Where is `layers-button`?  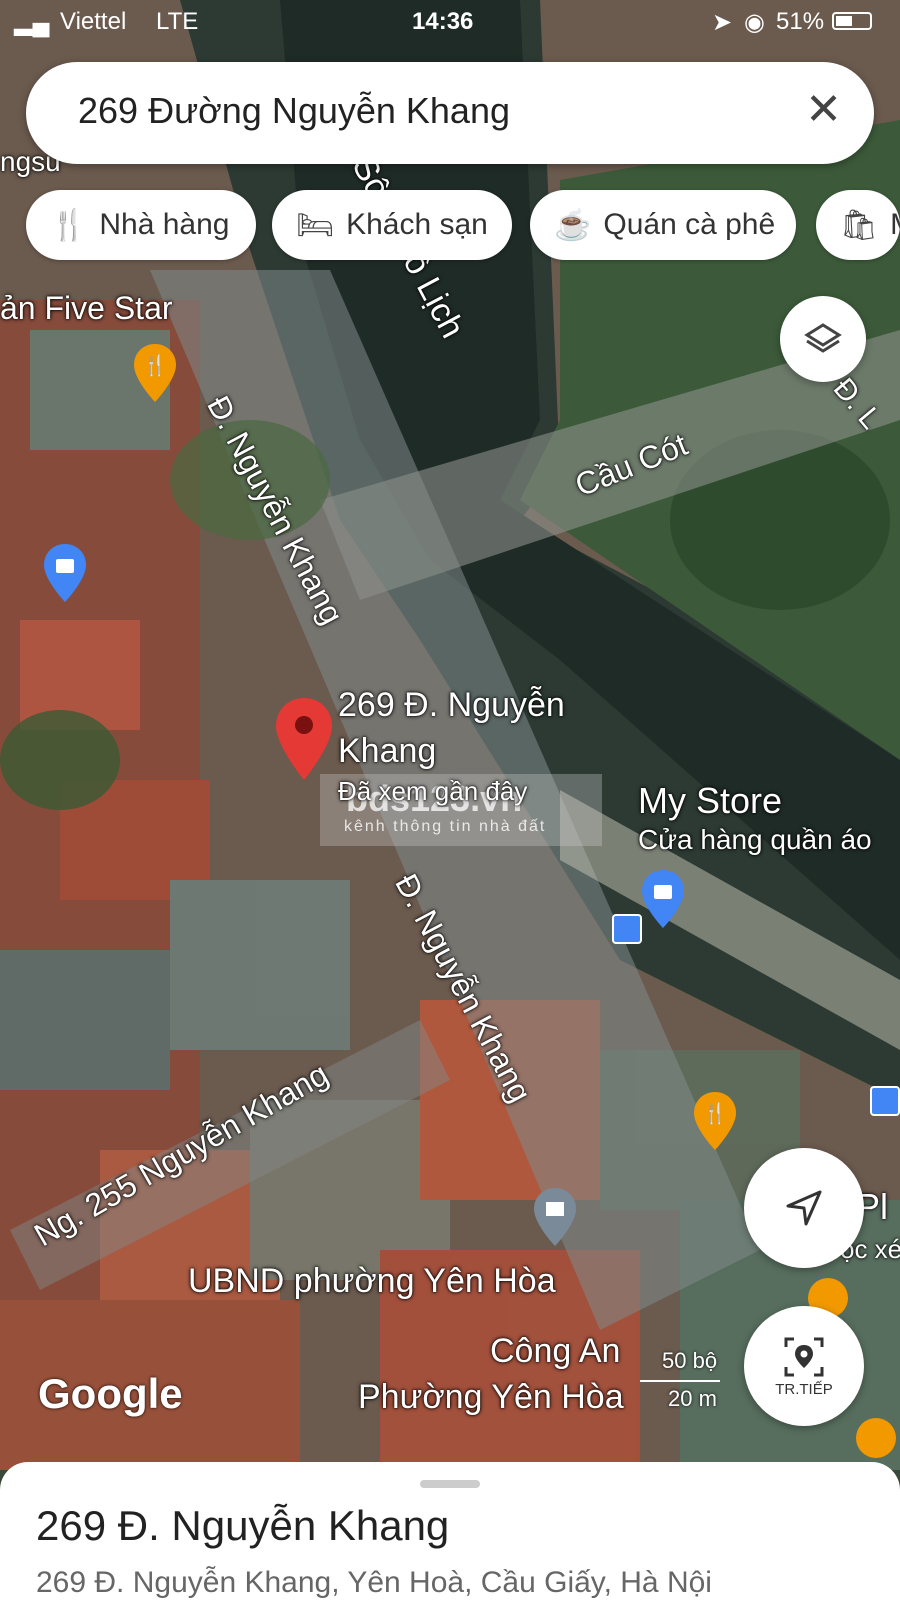
layers-button is located at coordinates (823, 339).